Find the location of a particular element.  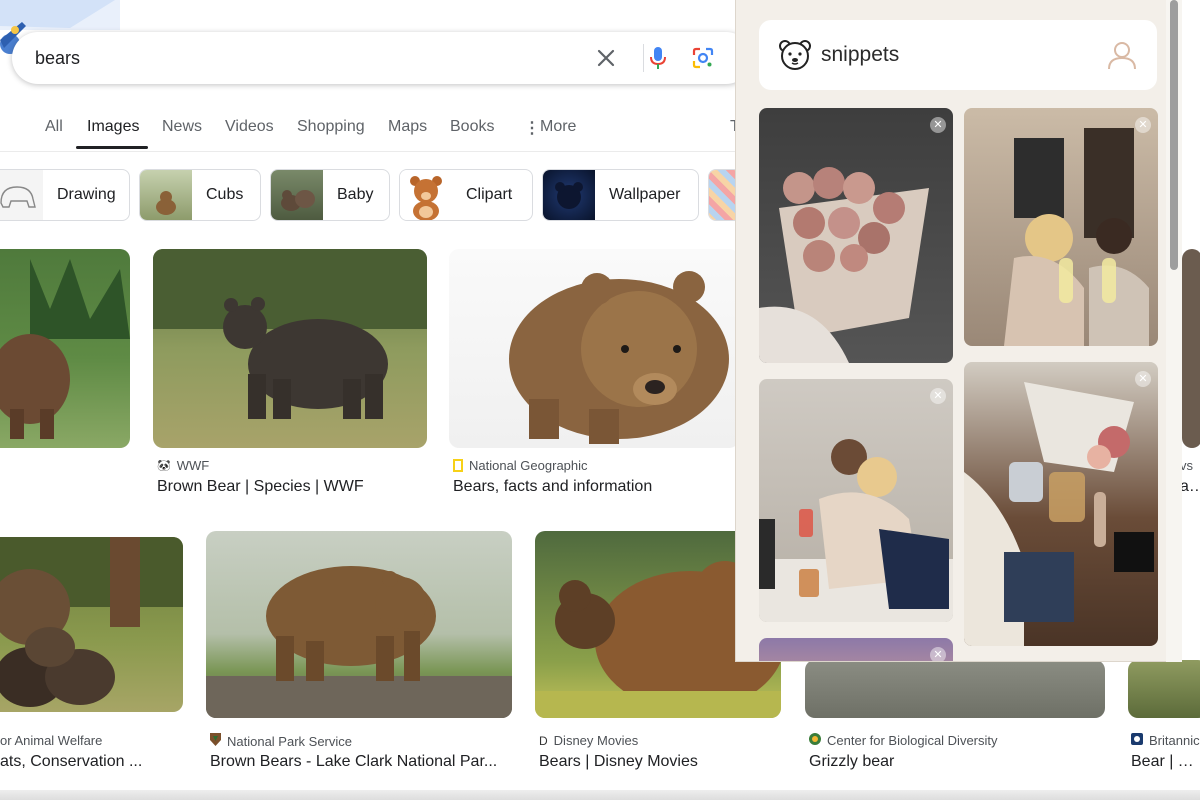

tab-more: More is located at coordinates (558, 127).